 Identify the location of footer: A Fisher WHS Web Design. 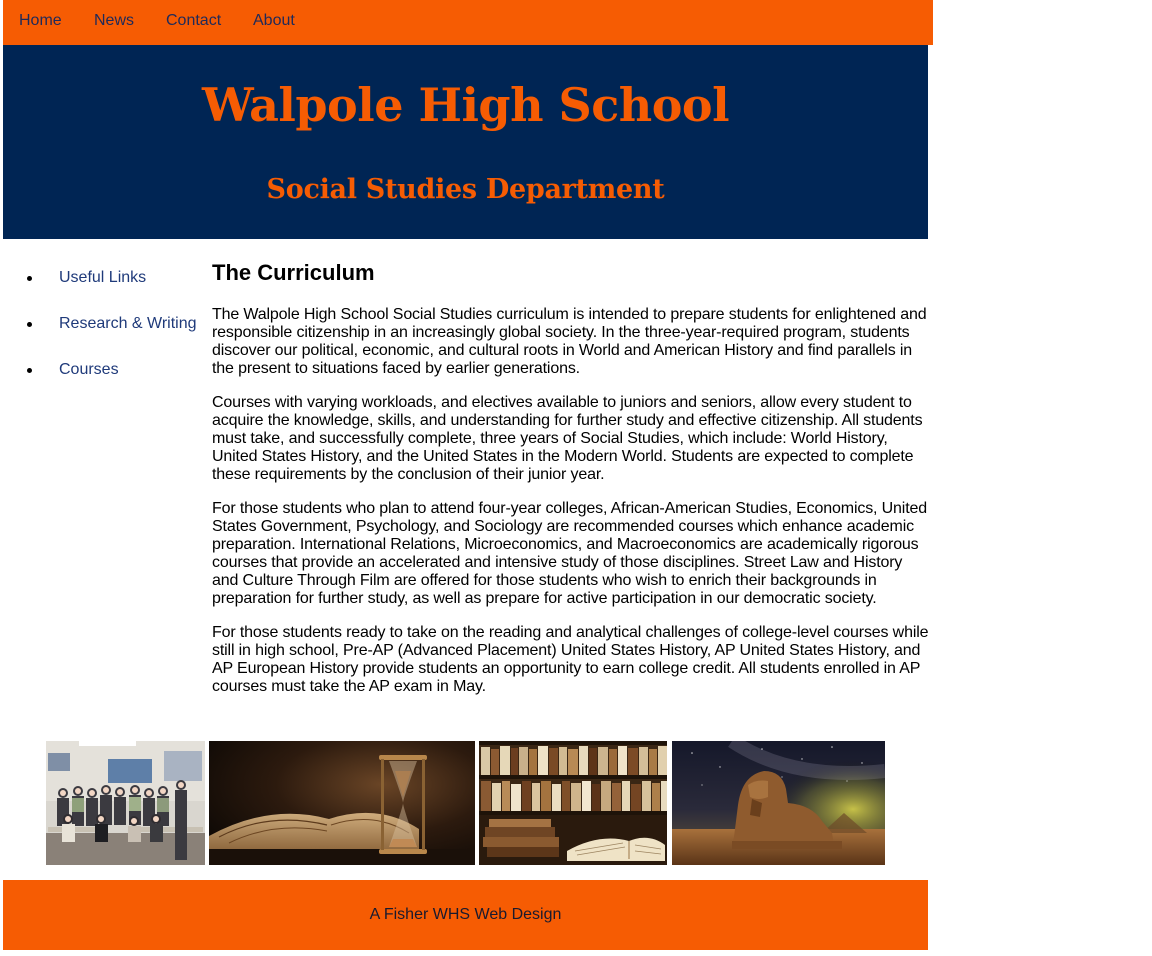
(465, 915).